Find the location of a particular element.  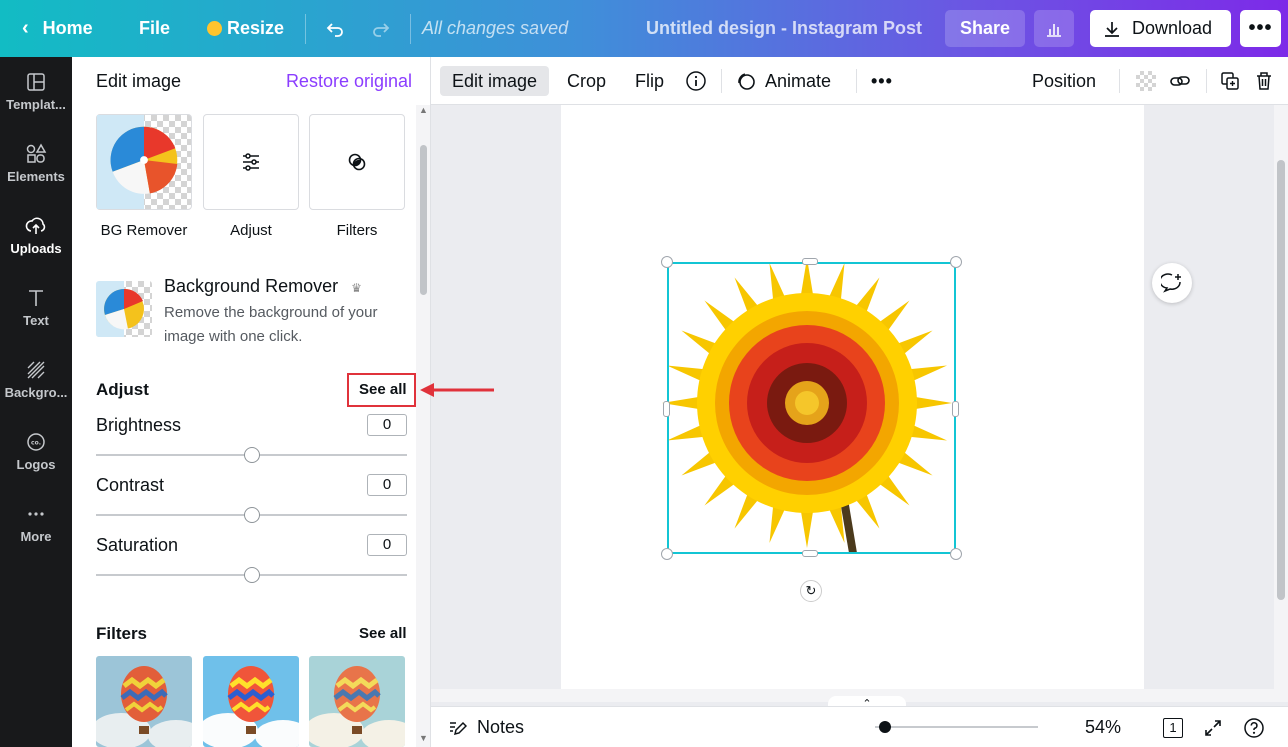

undo-button is located at coordinates (335, 28).